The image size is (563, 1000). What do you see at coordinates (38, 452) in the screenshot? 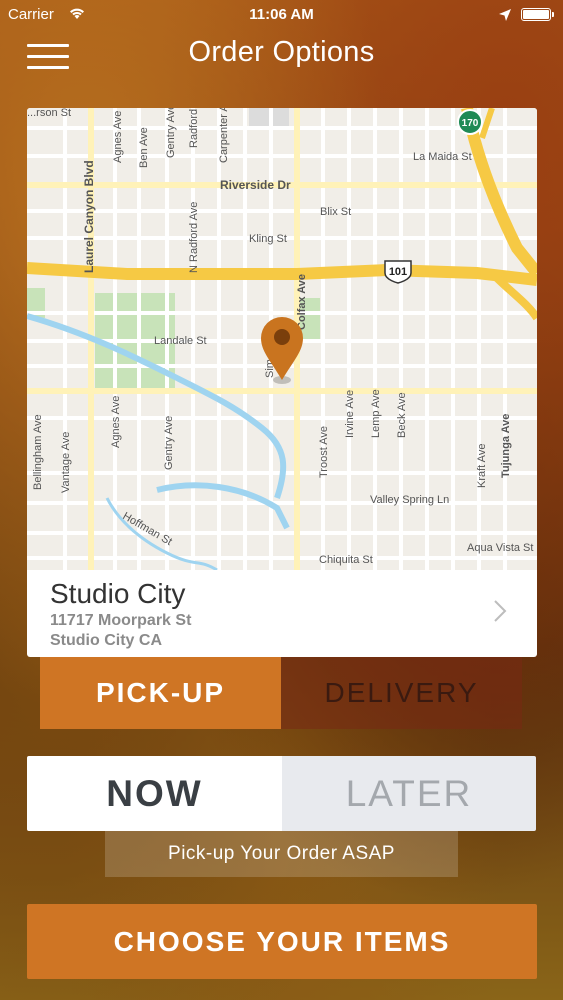
I see `svg-text: Bellingham Ave` at bounding box center [38, 452].